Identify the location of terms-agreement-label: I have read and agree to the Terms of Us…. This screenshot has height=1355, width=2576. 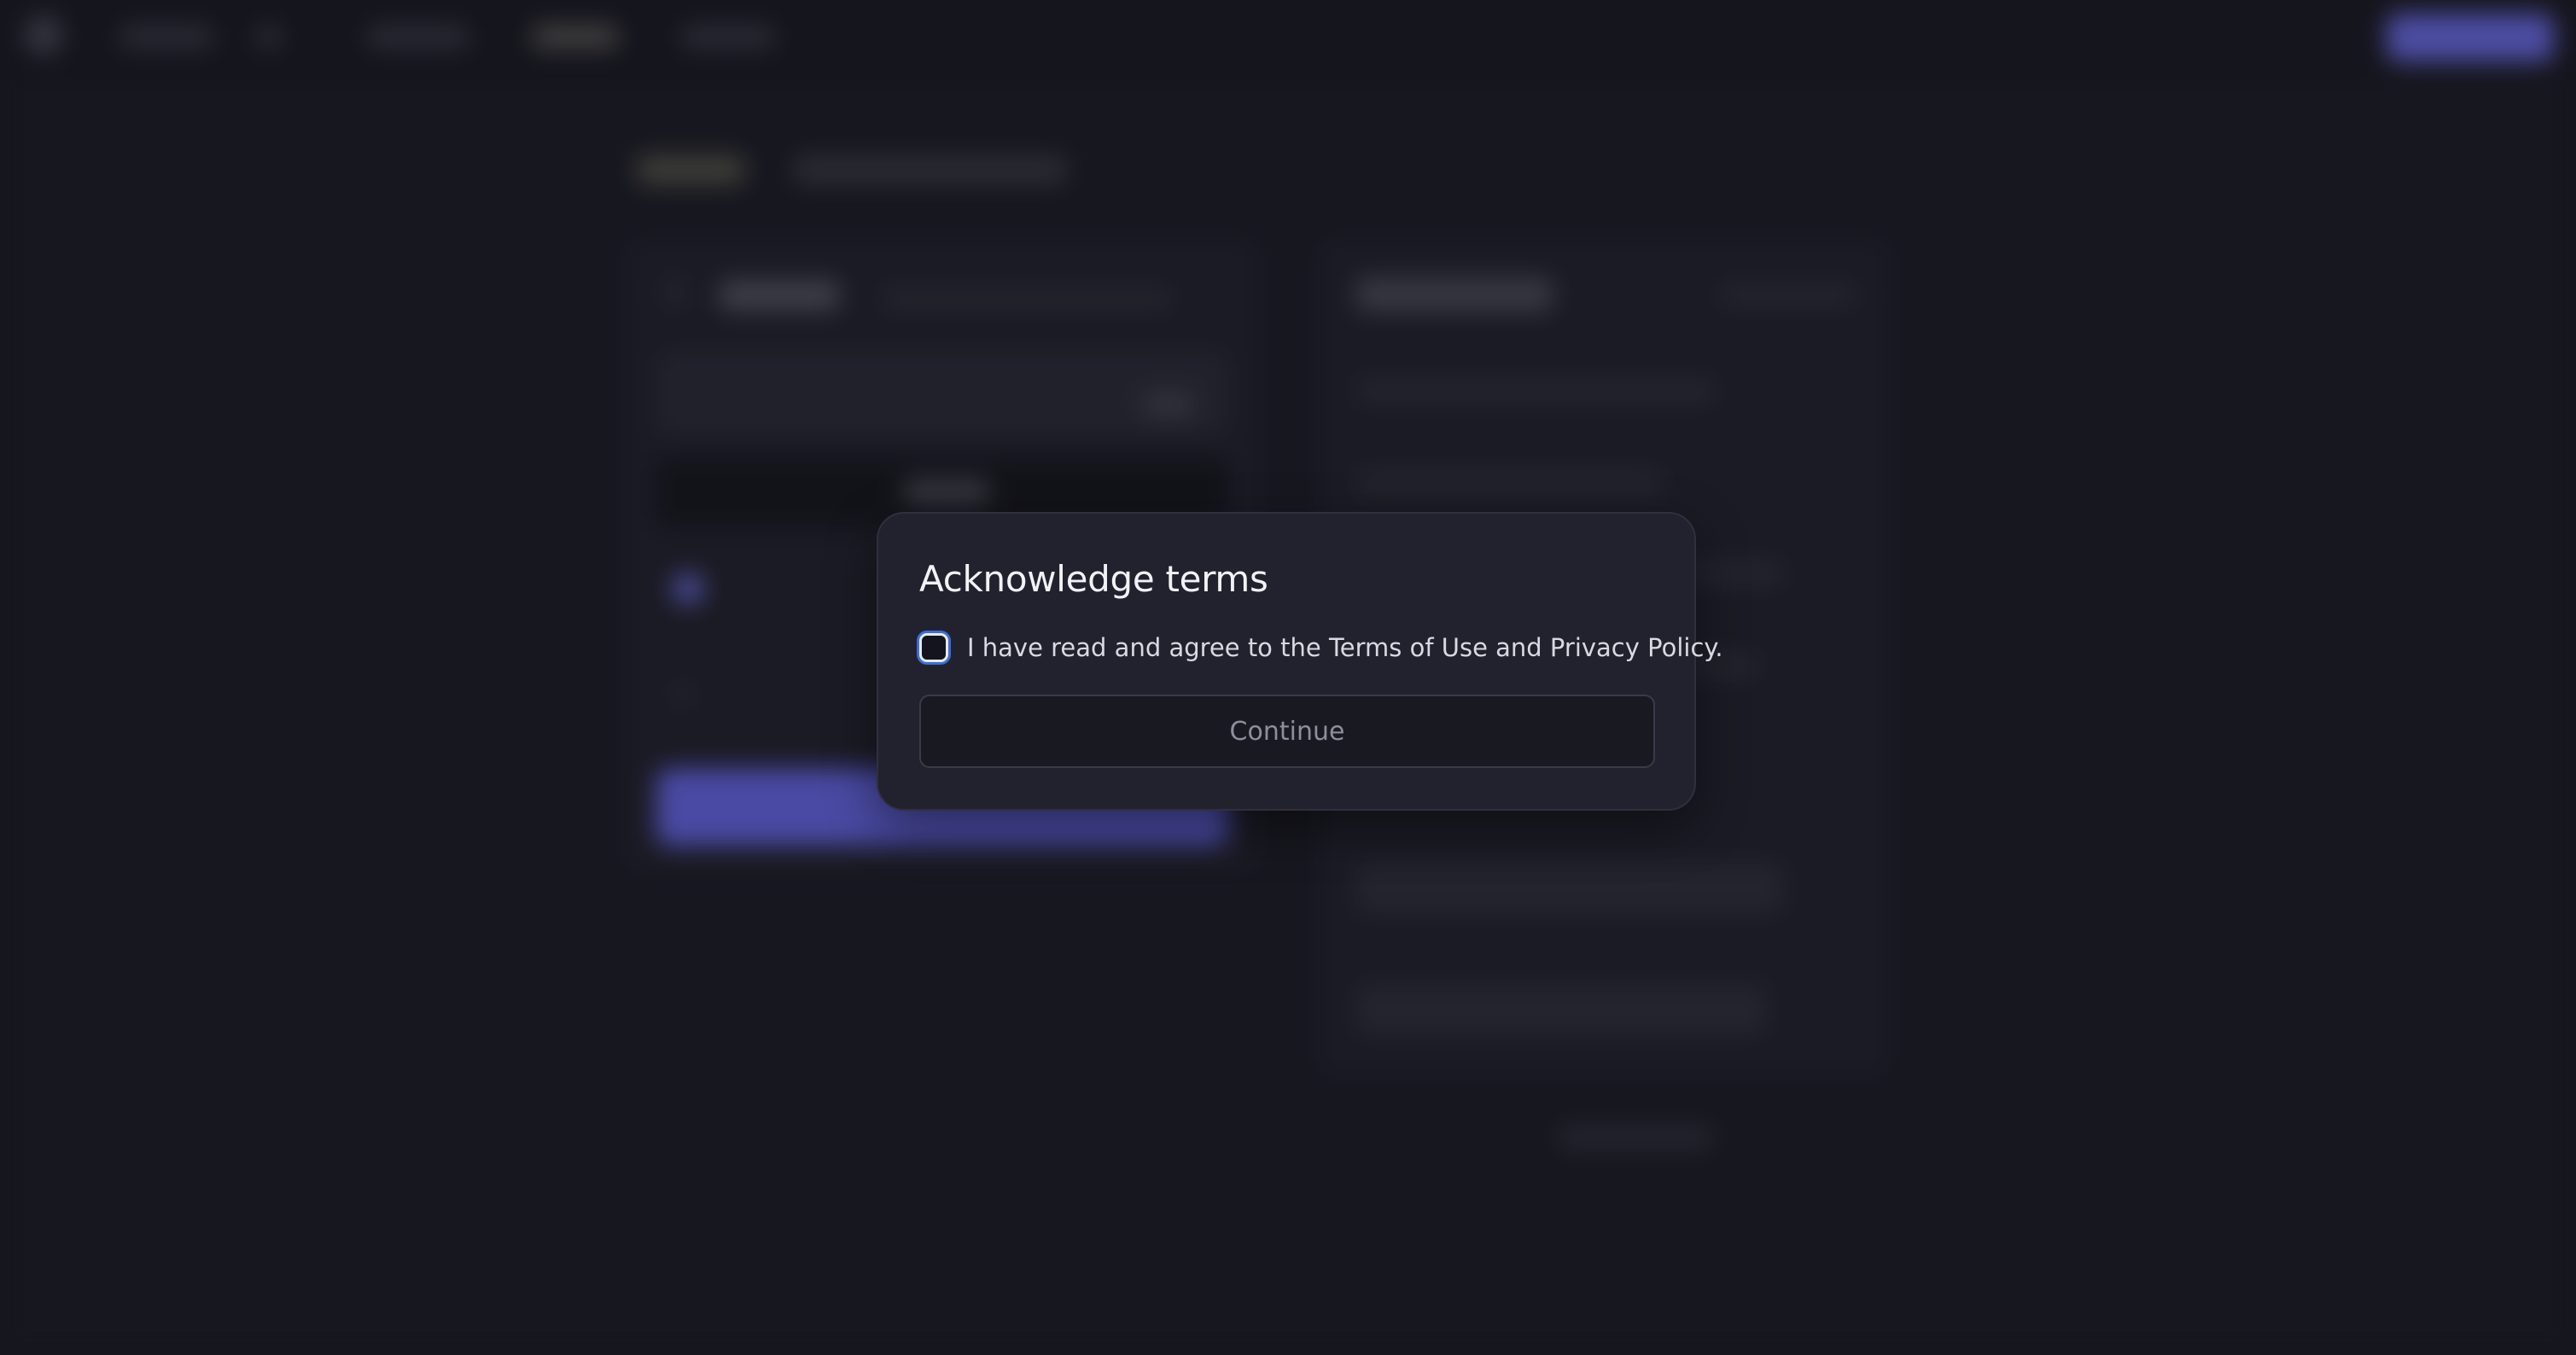
(1345, 647).